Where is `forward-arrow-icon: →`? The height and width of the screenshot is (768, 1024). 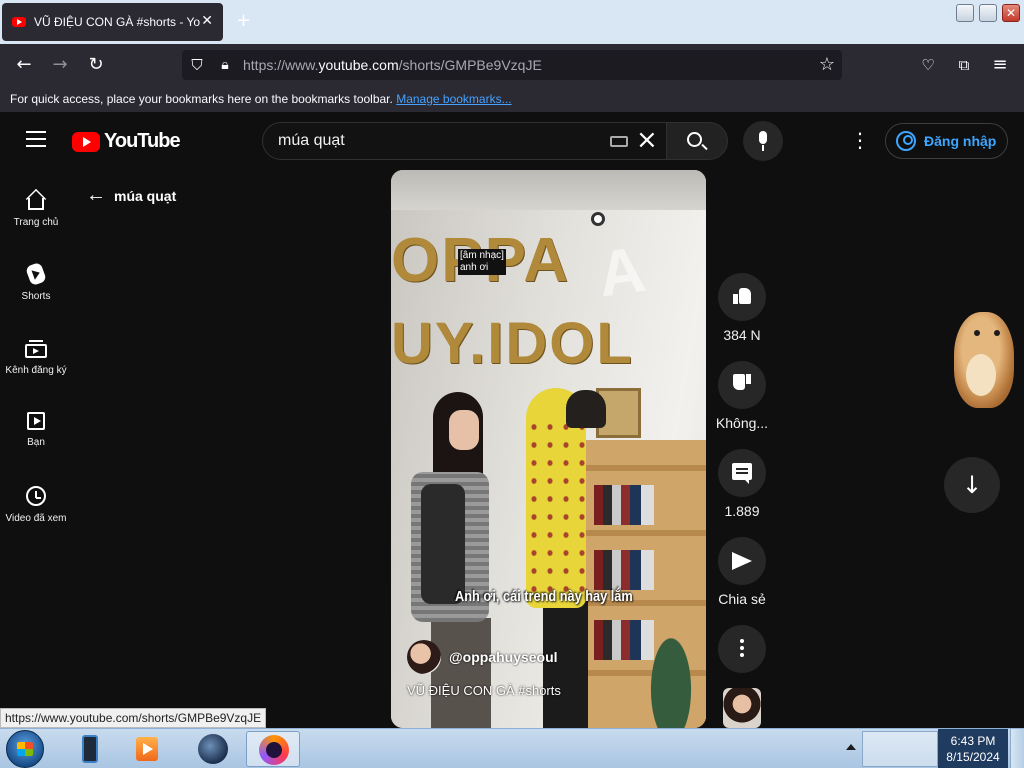 forward-arrow-icon: → is located at coordinates (60, 65).